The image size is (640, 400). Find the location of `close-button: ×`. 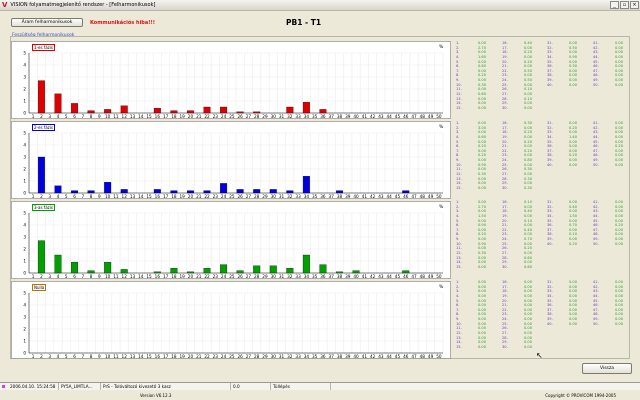

close-button: × is located at coordinates (634, 5).